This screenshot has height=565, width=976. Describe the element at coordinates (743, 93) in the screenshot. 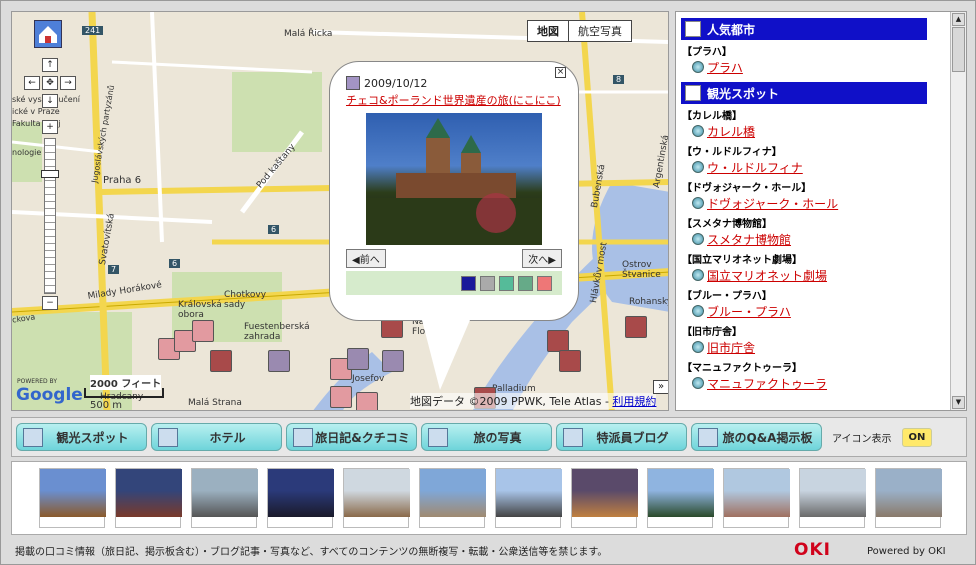

I see `section-heading-text: 観光スポット` at that location.